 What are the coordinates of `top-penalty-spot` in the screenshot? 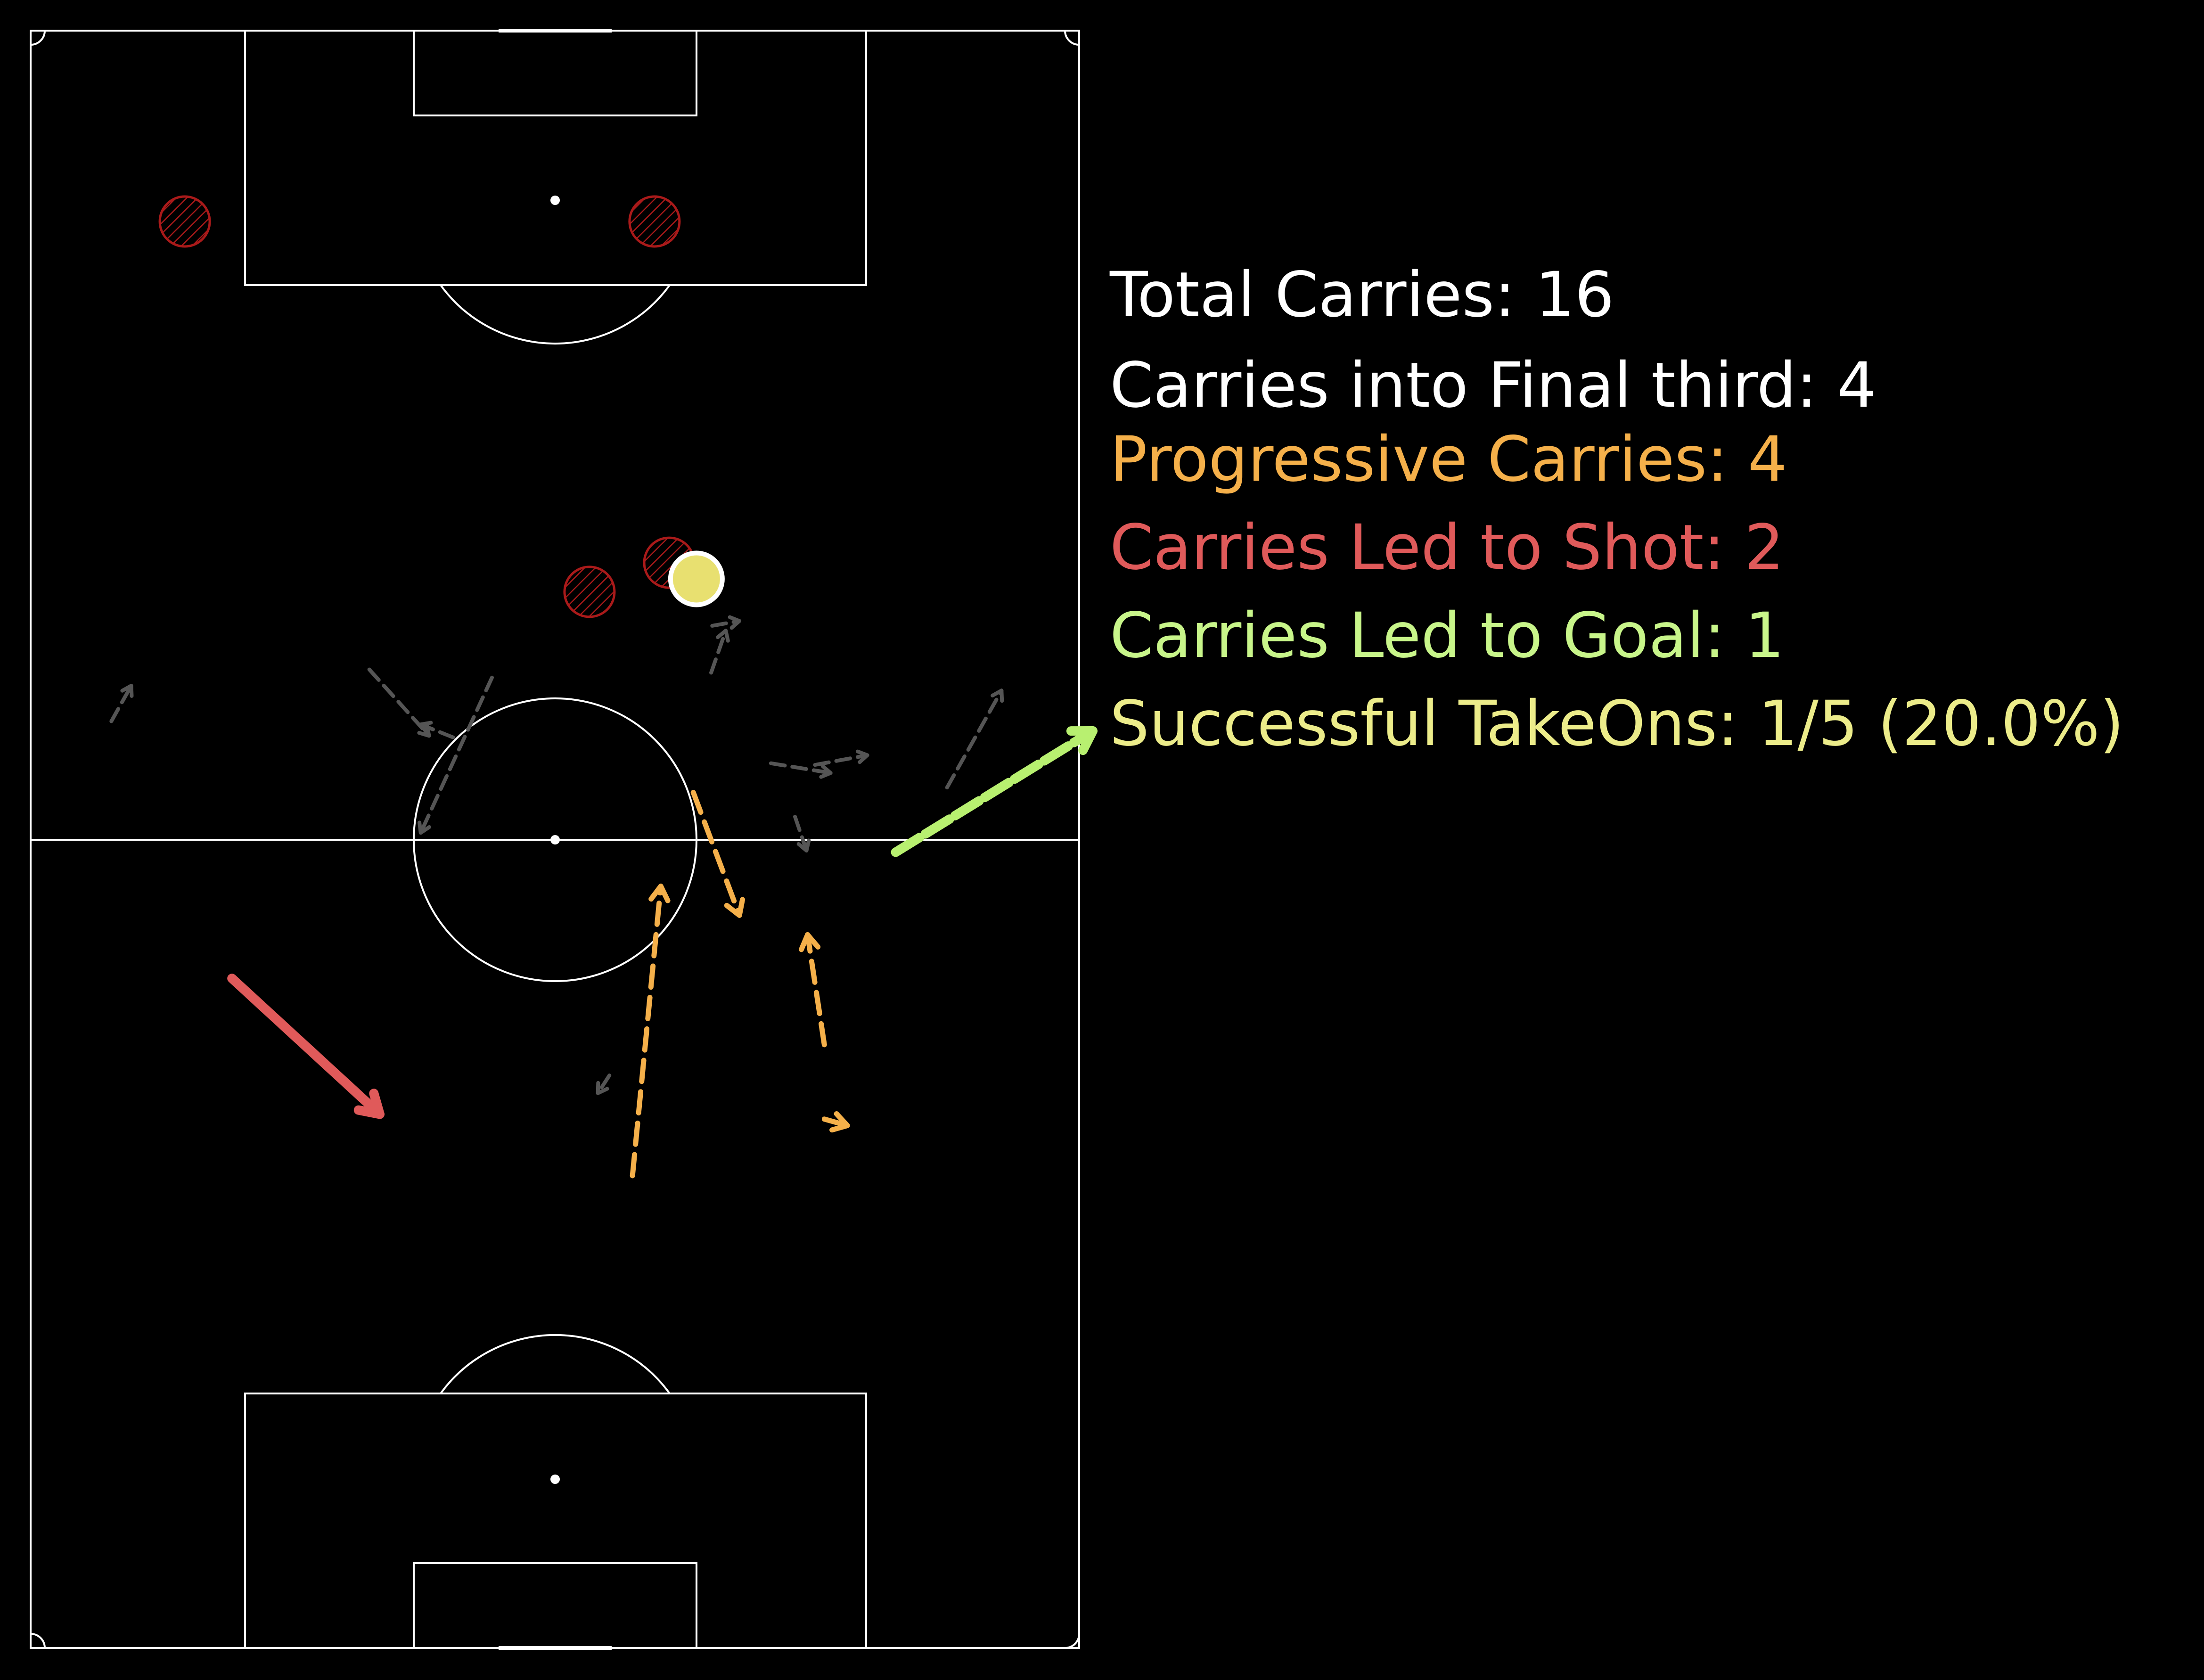 It's located at (555, 200).